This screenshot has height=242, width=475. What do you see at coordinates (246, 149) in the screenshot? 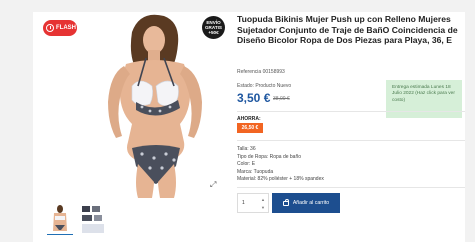
I see `spec-size: Talla: 36` at bounding box center [246, 149].